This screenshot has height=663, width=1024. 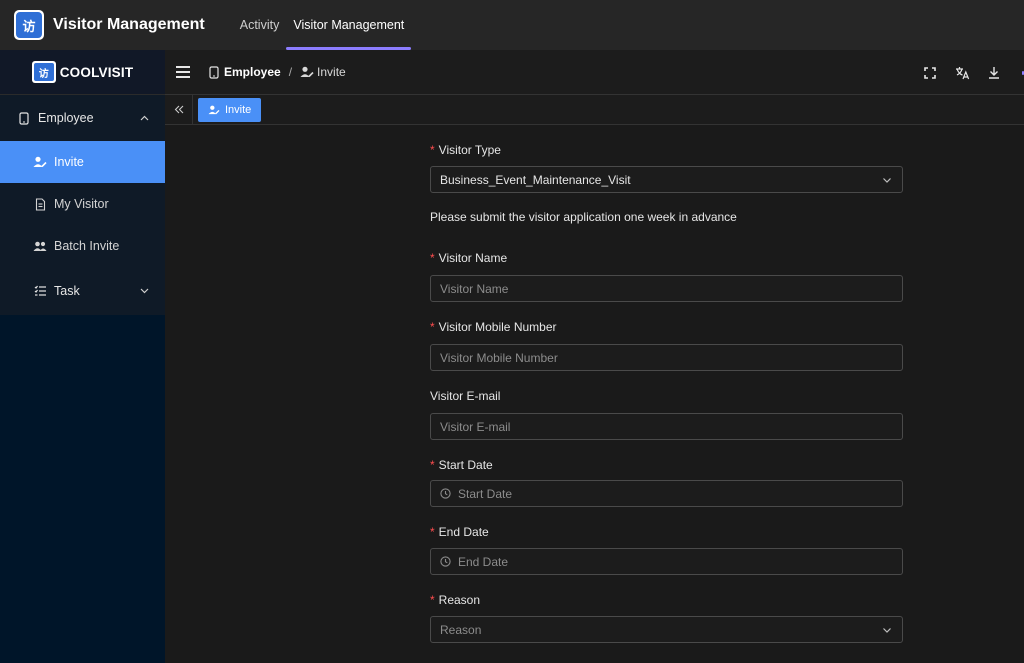 I want to click on sidebar-task-label: Task, so click(x=67, y=291).